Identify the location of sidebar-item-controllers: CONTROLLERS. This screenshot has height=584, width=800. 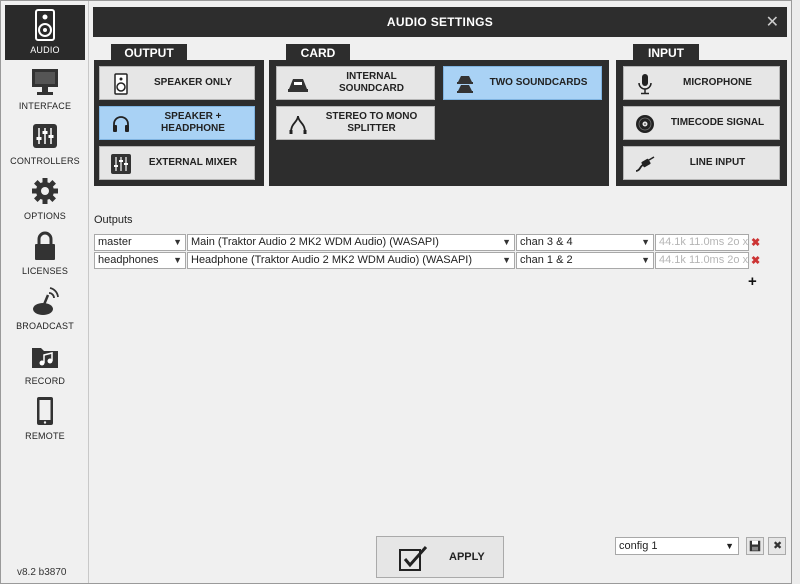
(45, 143).